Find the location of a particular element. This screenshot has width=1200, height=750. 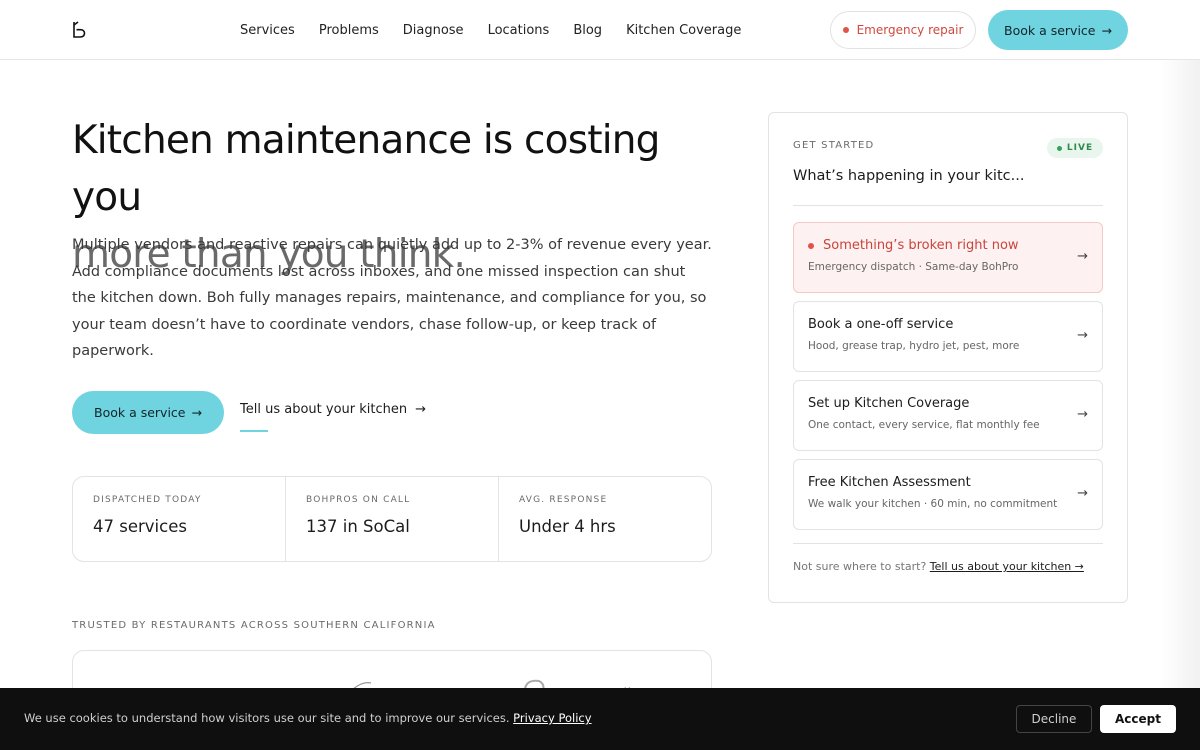

live-label: LIVE is located at coordinates (1080, 148).